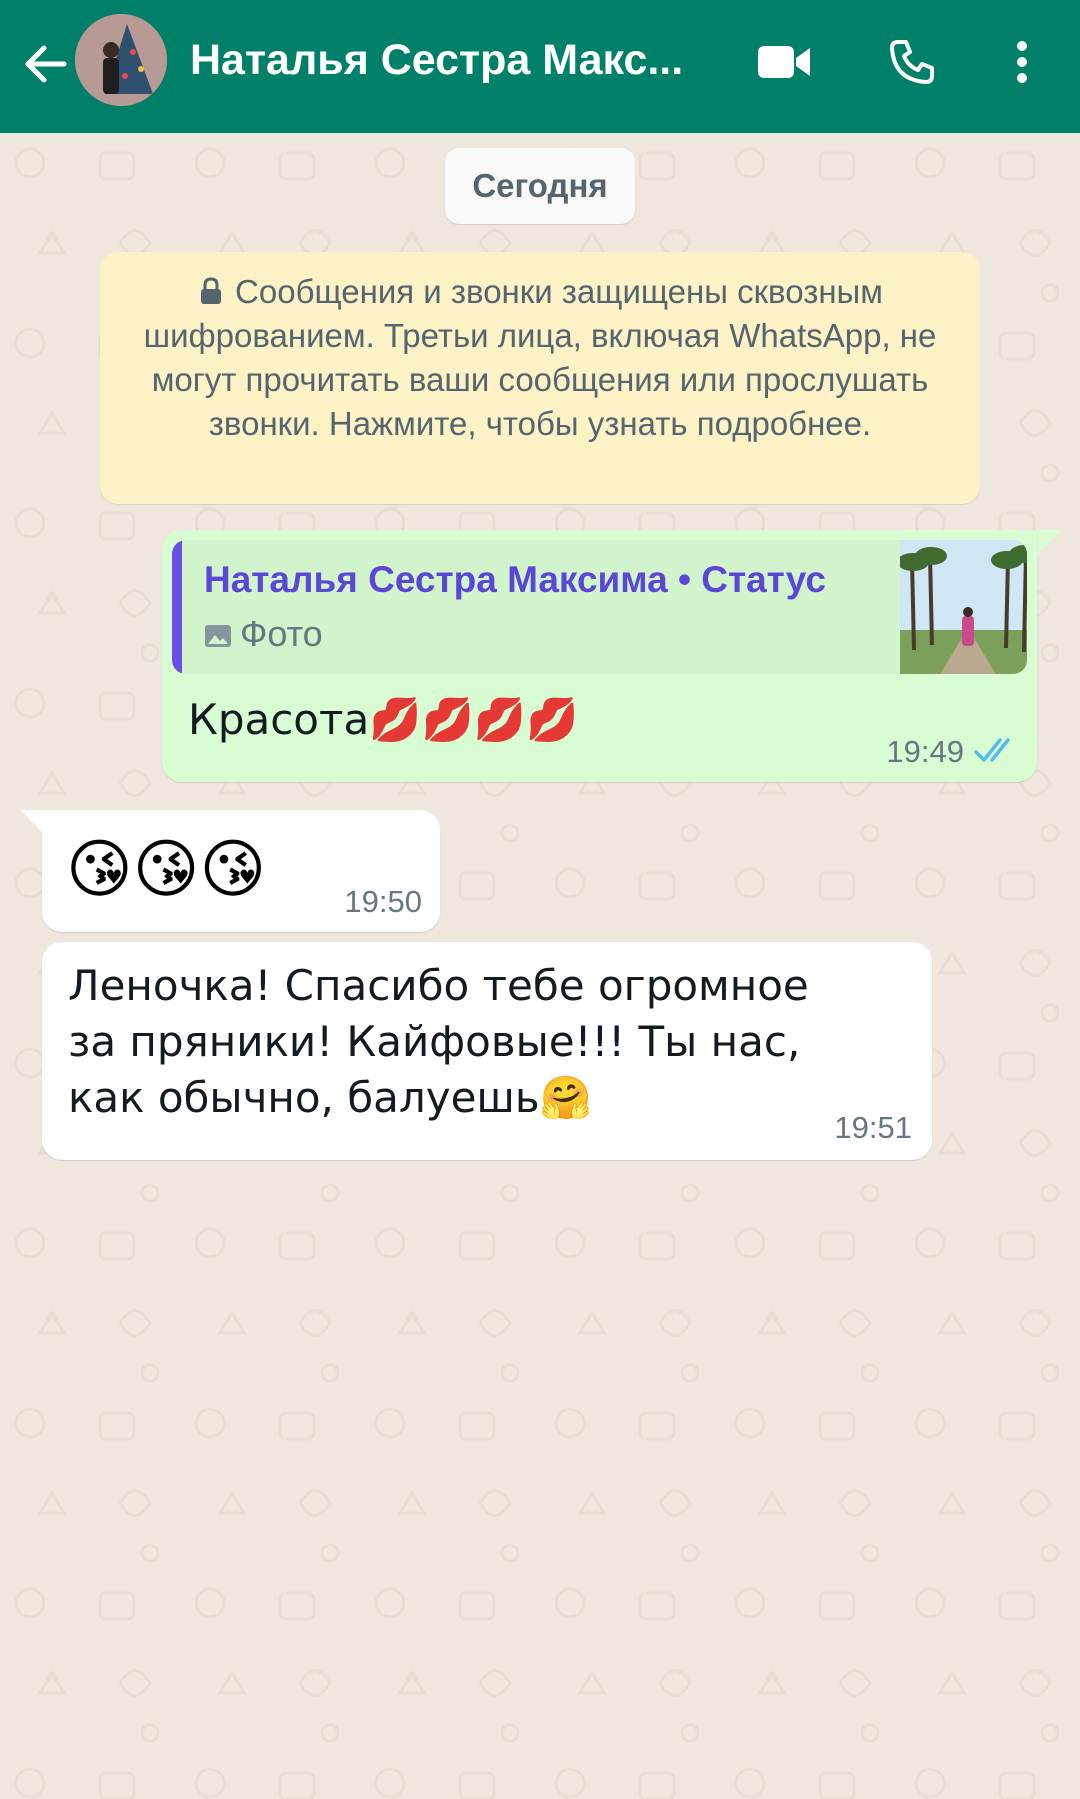 This screenshot has width=1080, height=1799. Describe the element at coordinates (784, 62) in the screenshot. I see `video-call-icon` at that location.